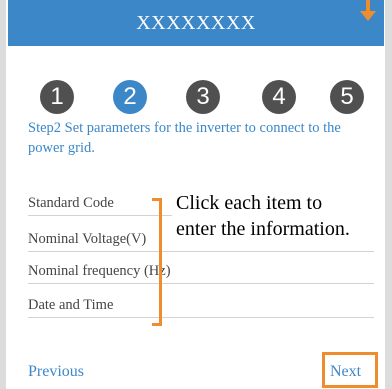  Describe the element at coordinates (71, 305) in the screenshot. I see `field-label: Date and Time` at that location.